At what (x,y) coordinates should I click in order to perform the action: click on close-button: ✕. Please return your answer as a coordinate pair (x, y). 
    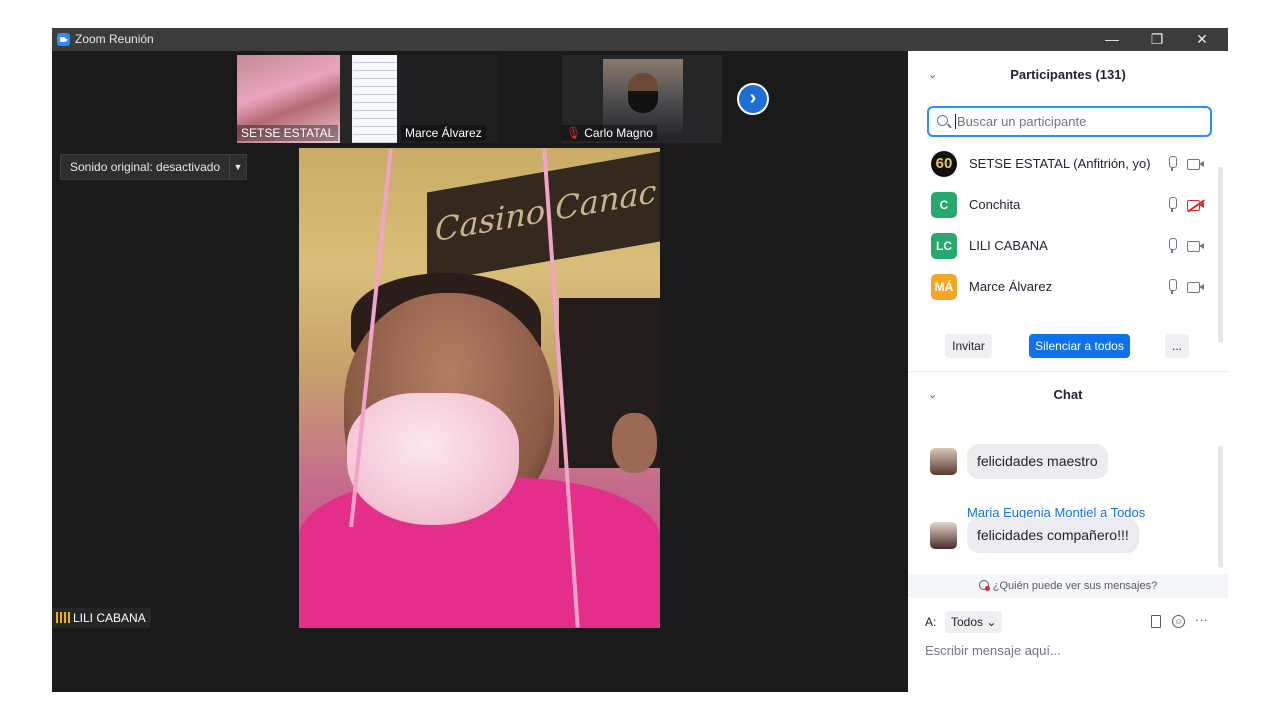
    Looking at the image, I should click on (1202, 39).